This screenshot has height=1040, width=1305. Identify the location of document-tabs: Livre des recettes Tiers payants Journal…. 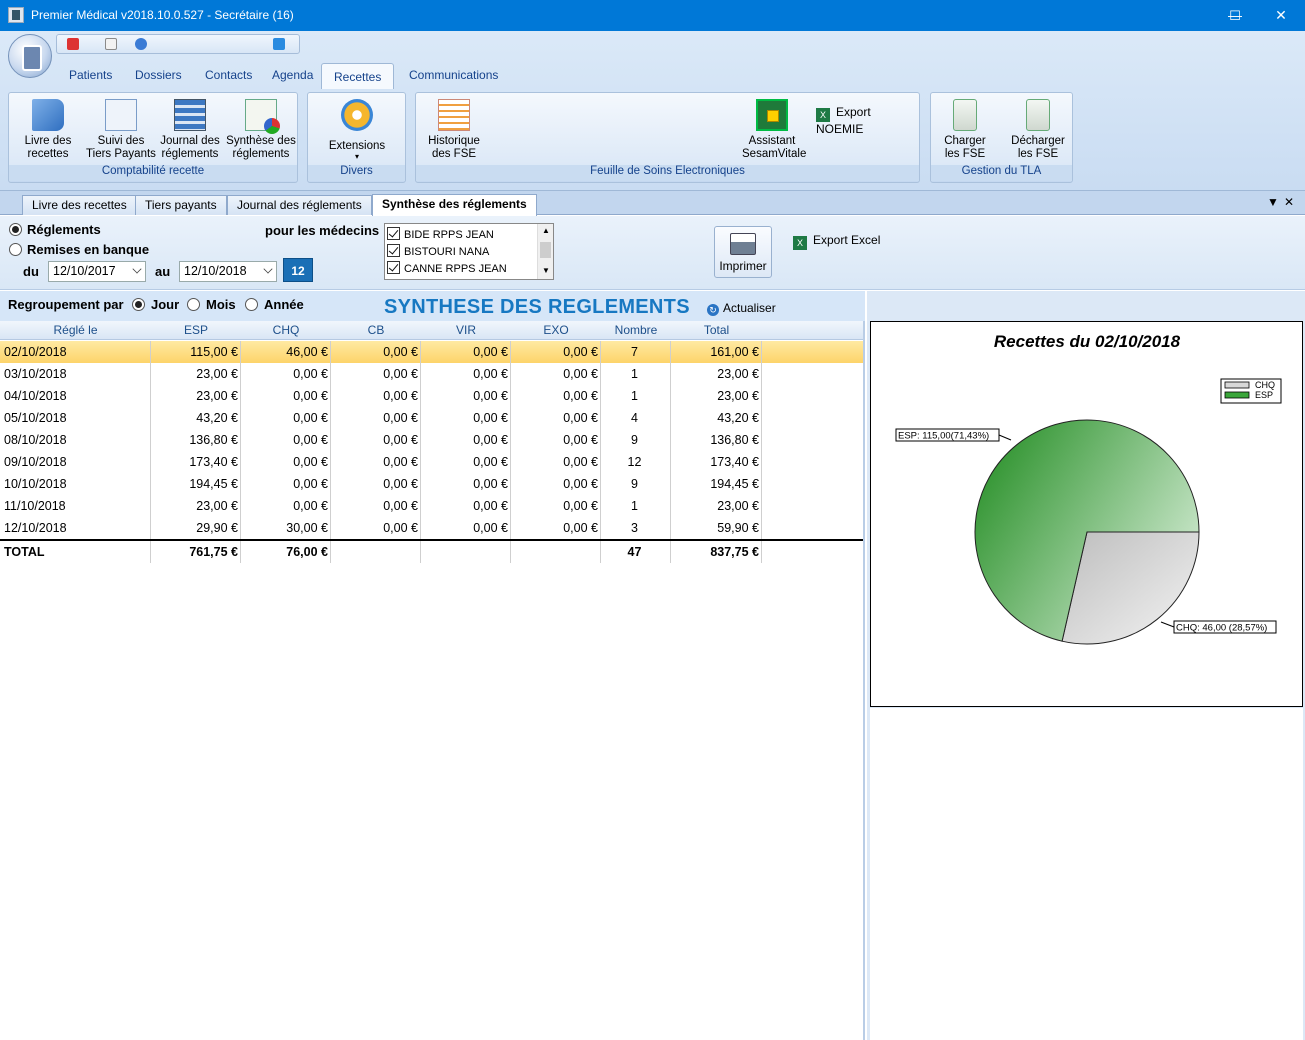
(652, 203).